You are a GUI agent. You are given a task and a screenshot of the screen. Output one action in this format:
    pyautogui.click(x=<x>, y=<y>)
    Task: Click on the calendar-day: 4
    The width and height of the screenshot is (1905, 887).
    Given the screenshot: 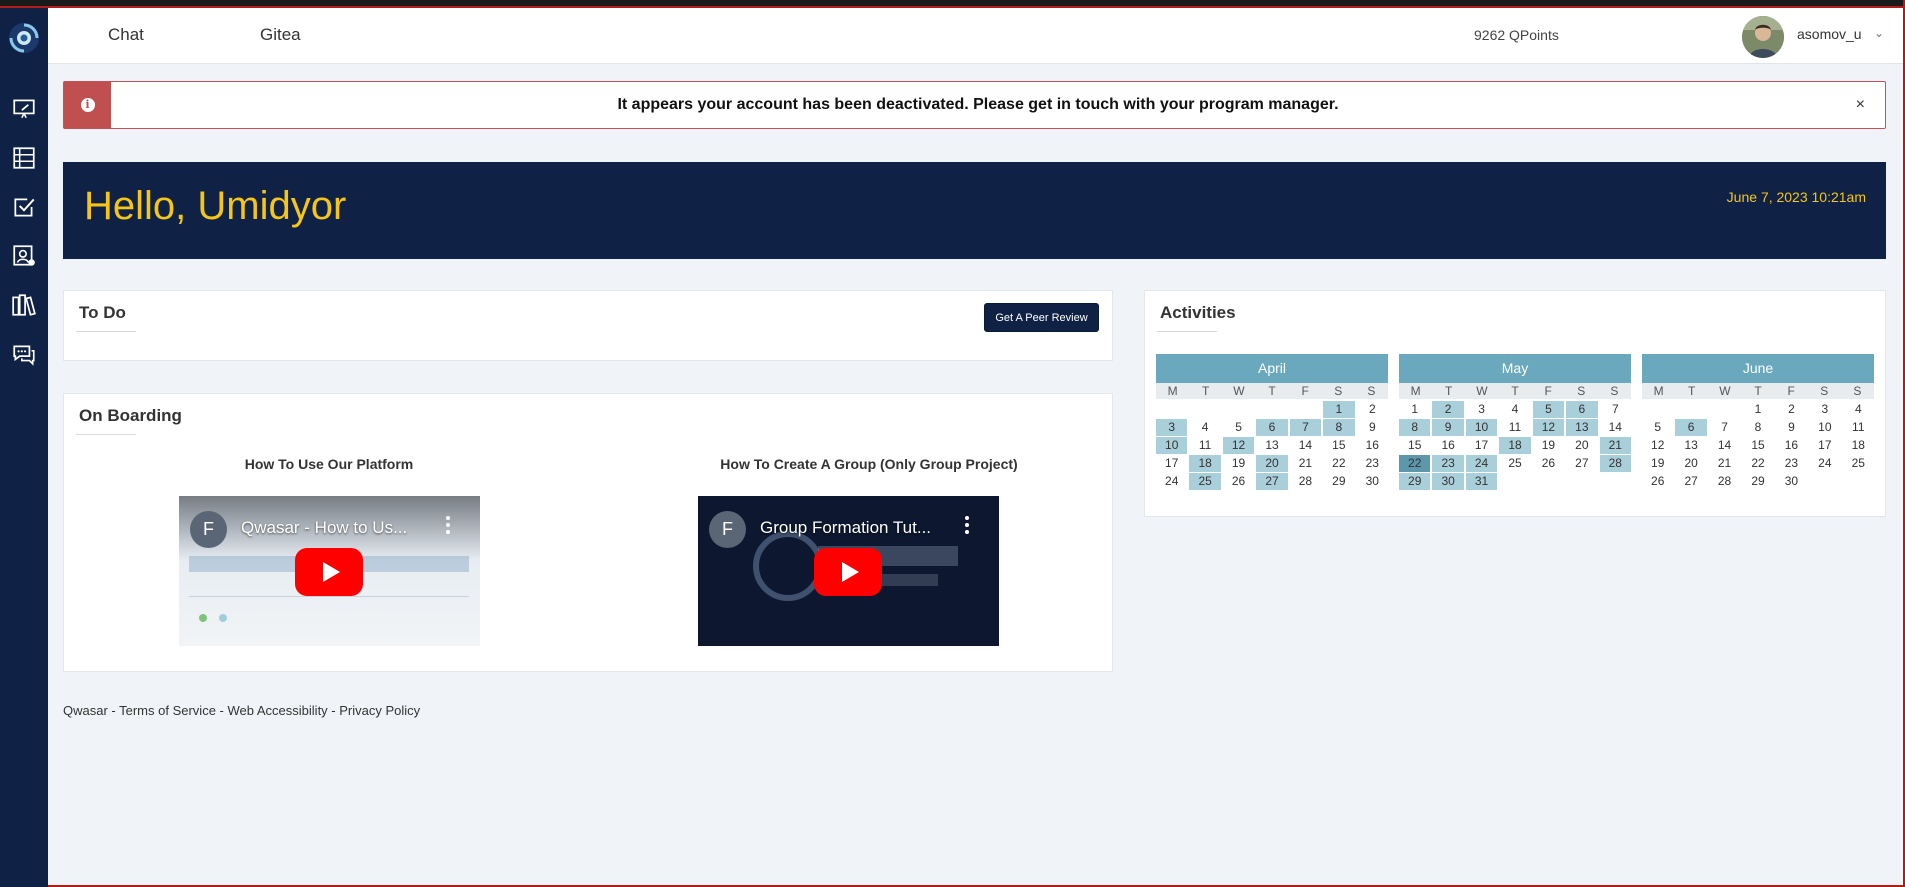 What is the action you would take?
    pyautogui.click(x=1858, y=409)
    